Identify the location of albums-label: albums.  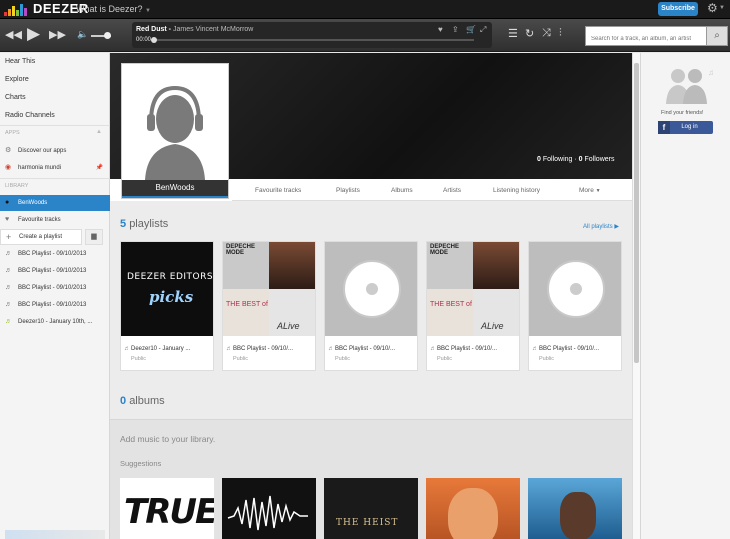
(147, 401).